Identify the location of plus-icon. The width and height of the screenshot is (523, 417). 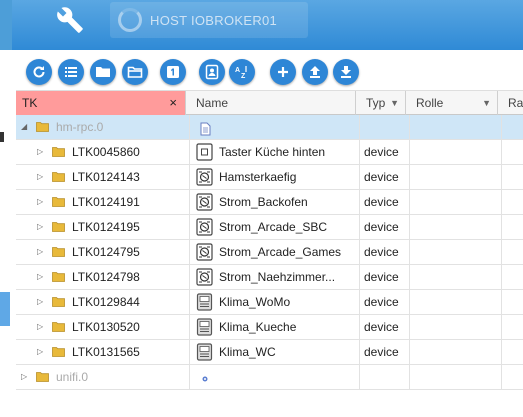
(283, 72).